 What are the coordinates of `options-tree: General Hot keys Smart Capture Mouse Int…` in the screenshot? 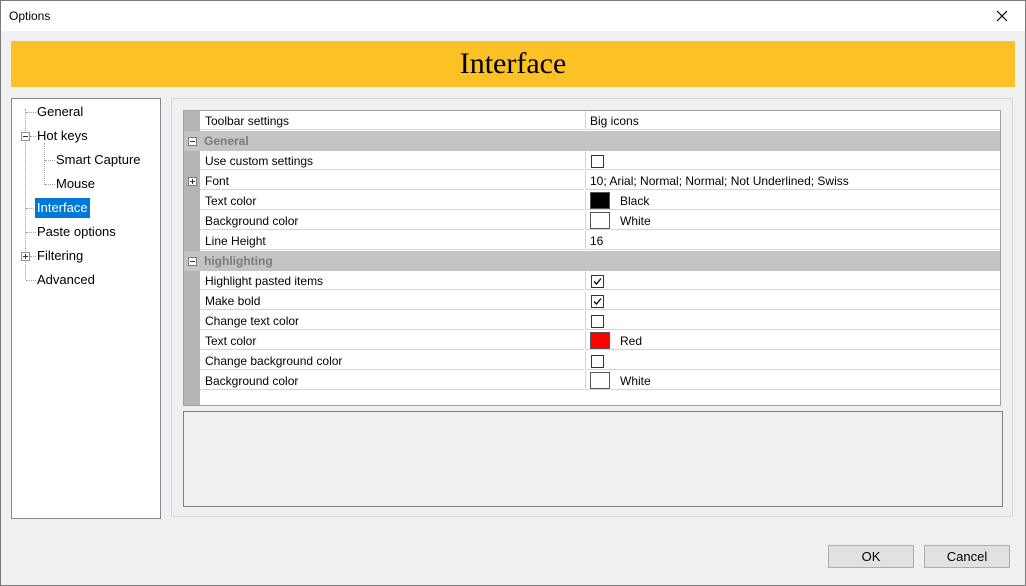 It's located at (86, 308).